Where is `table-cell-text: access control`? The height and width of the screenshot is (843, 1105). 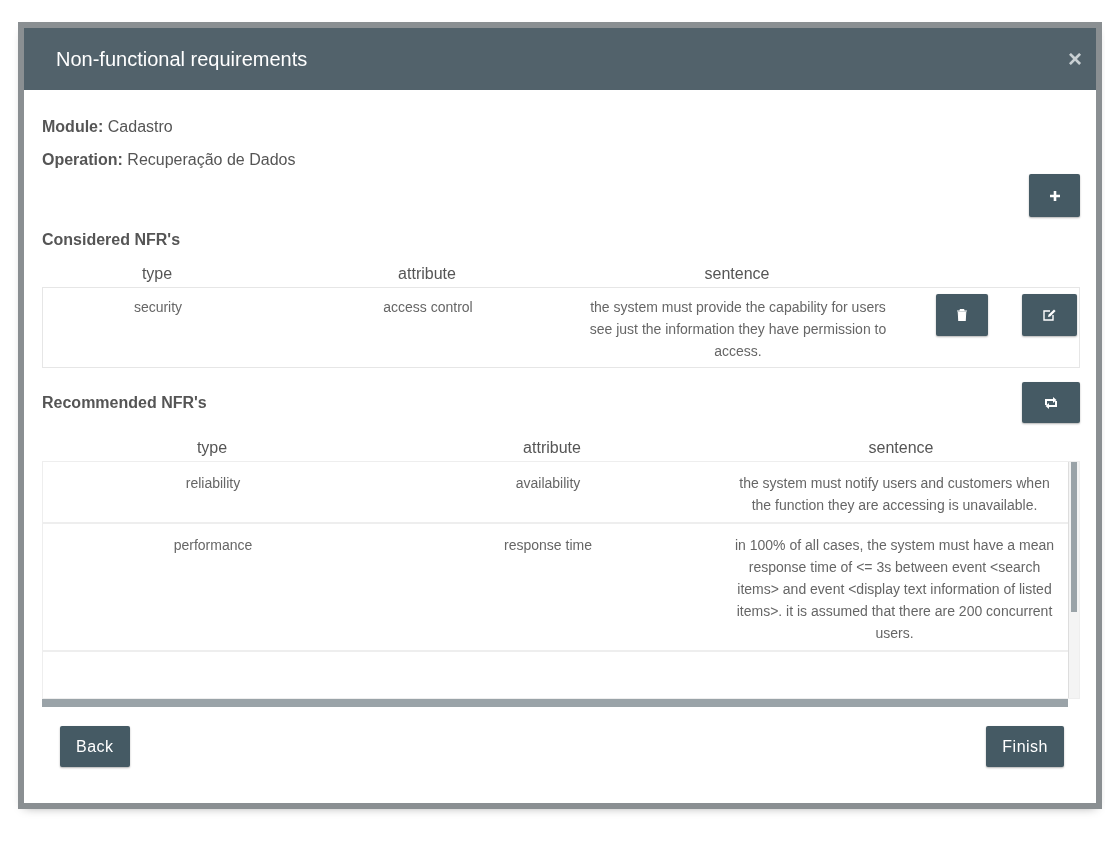
table-cell-text: access control is located at coordinates (428, 307).